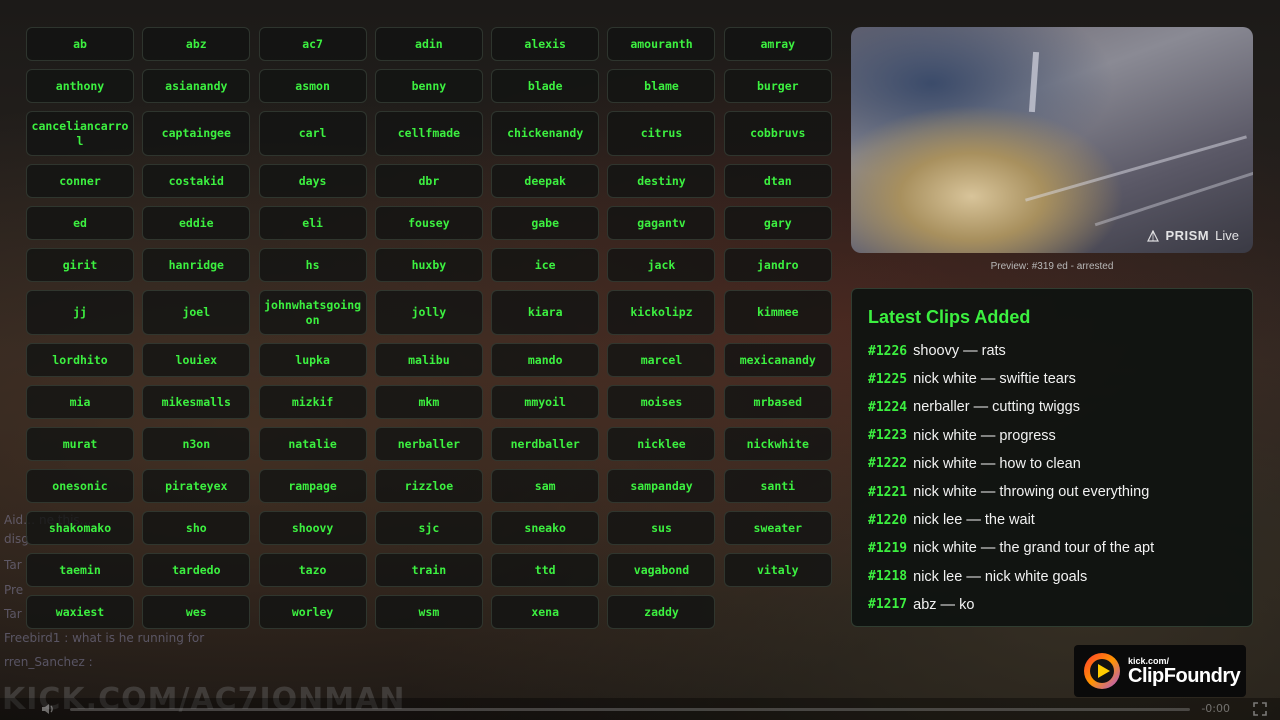 Image resolution: width=1280 pixels, height=720 pixels. Describe the element at coordinates (196, 402) in the screenshot. I see `streamer-tile-mikesmalls: mikesmalls` at that location.